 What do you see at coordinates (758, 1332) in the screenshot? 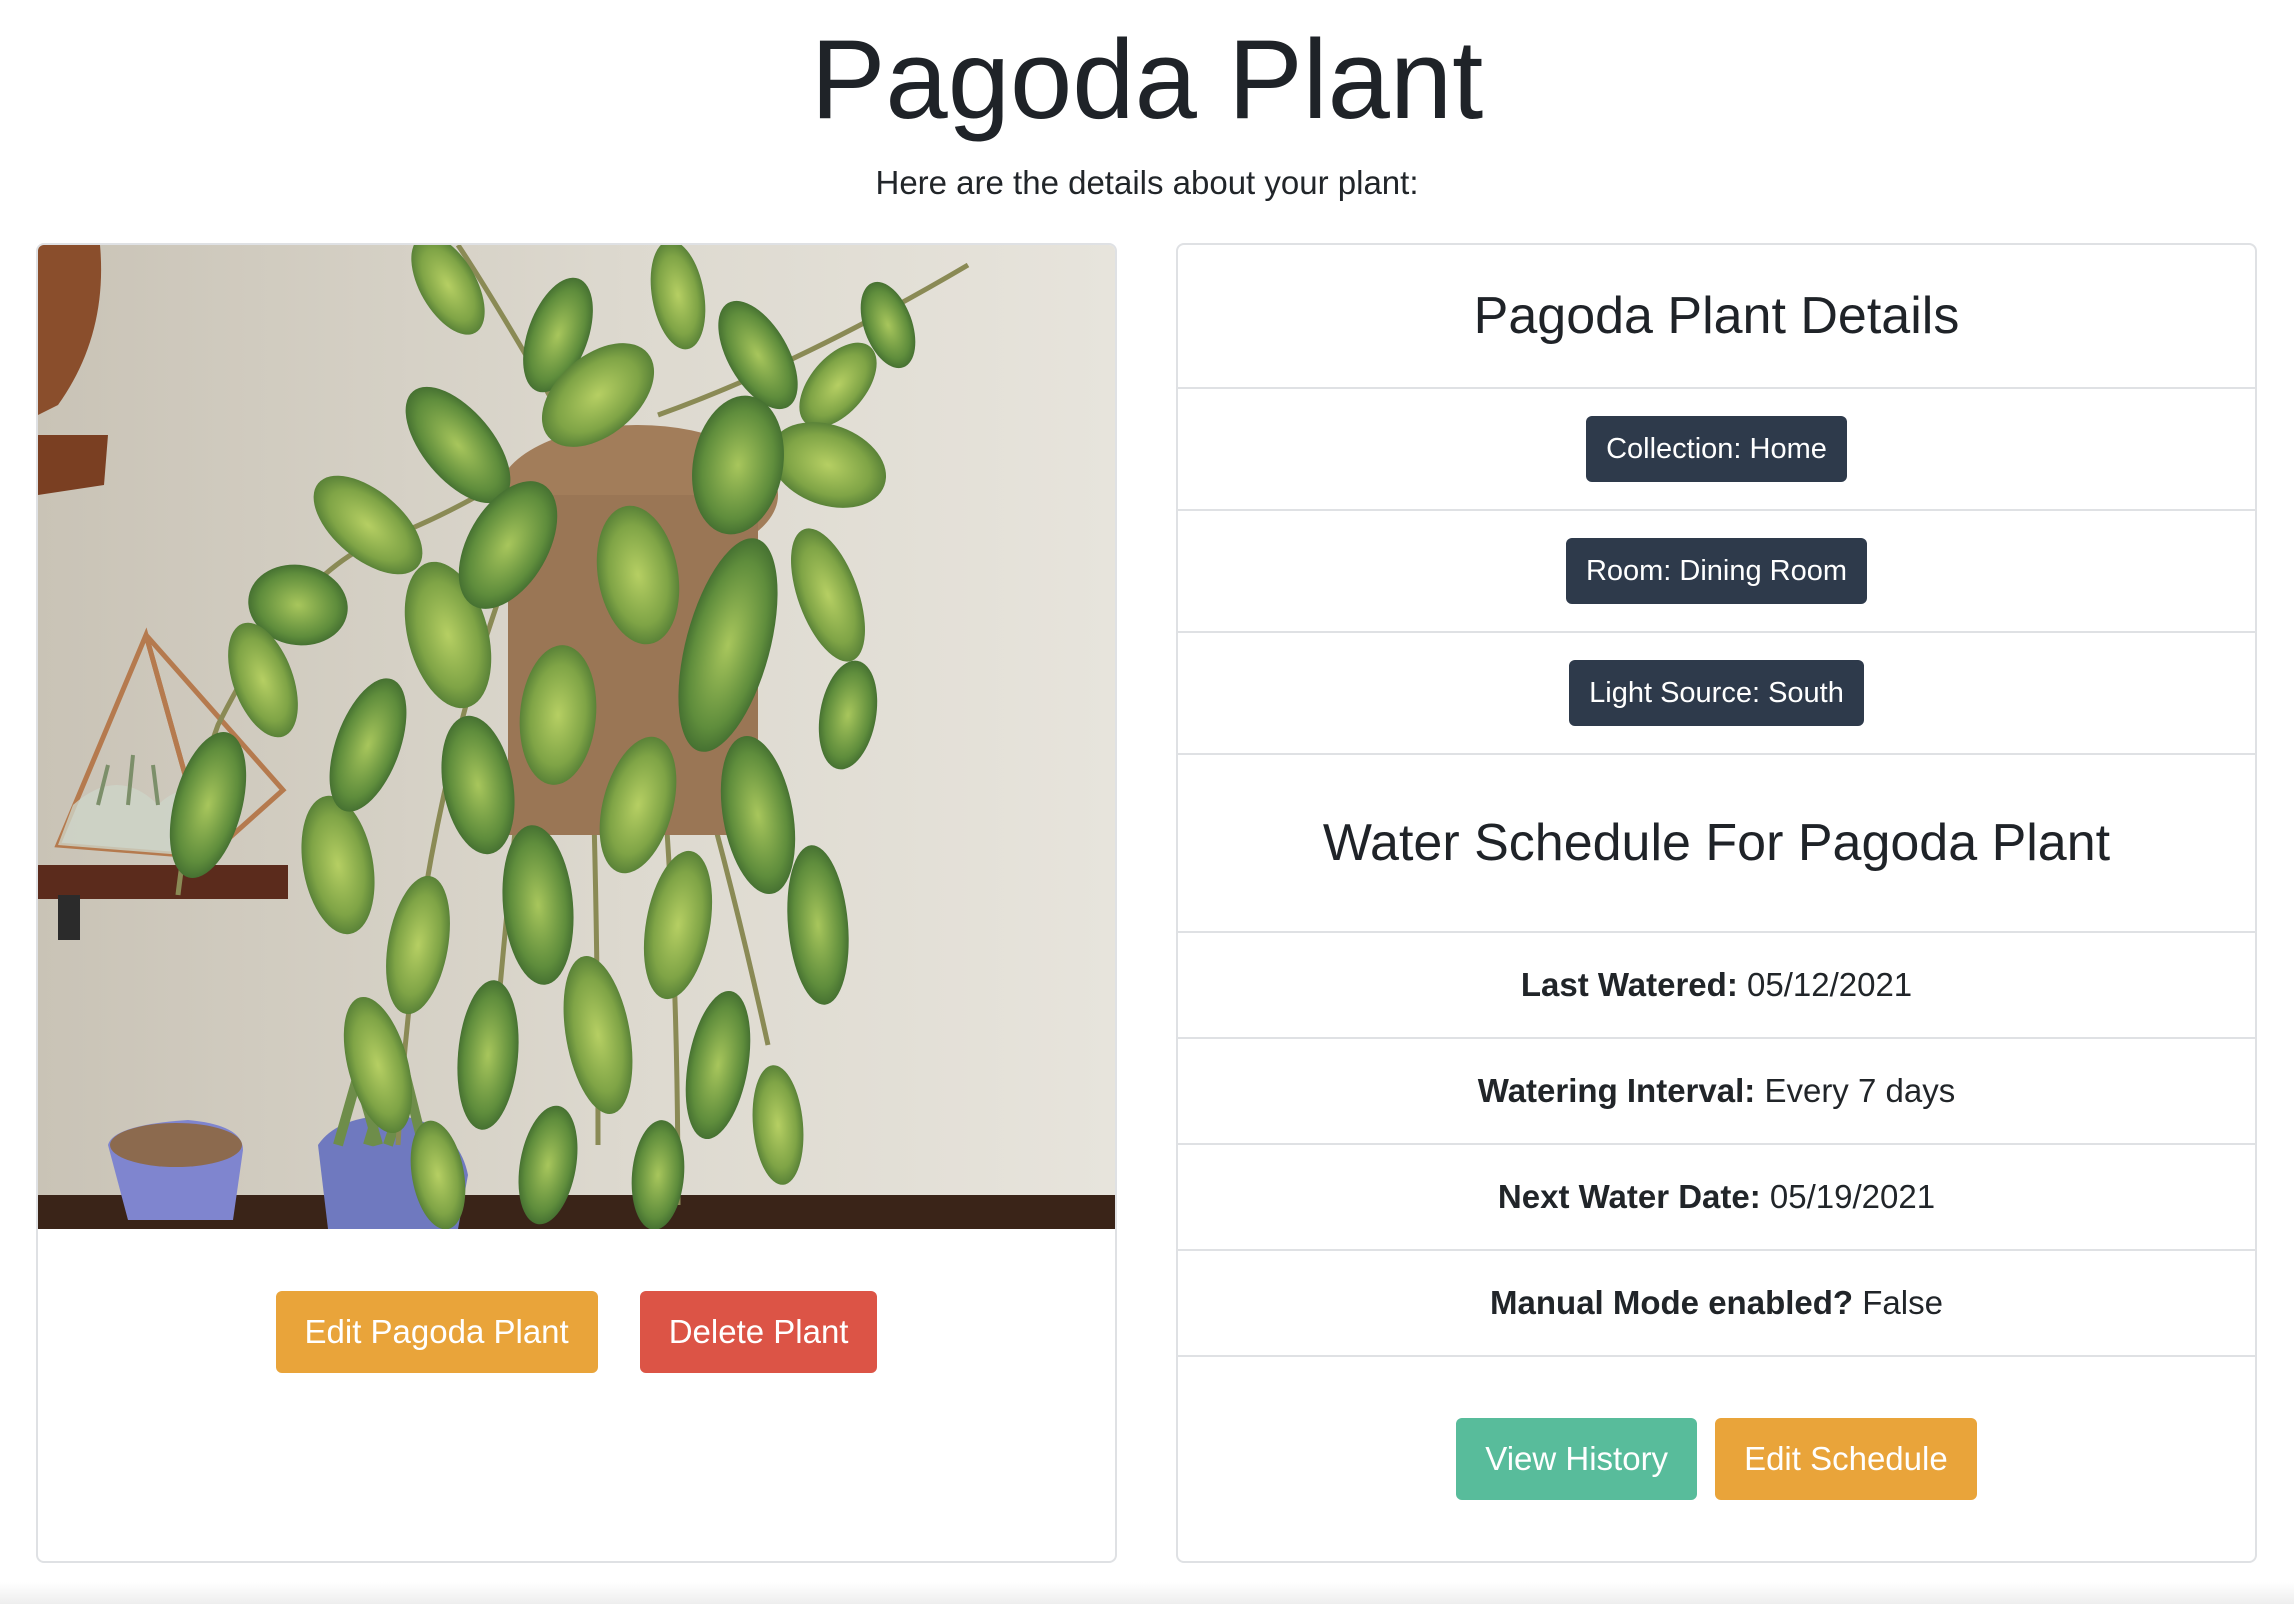
I see `delete-plant-button: Delete Plant` at bounding box center [758, 1332].